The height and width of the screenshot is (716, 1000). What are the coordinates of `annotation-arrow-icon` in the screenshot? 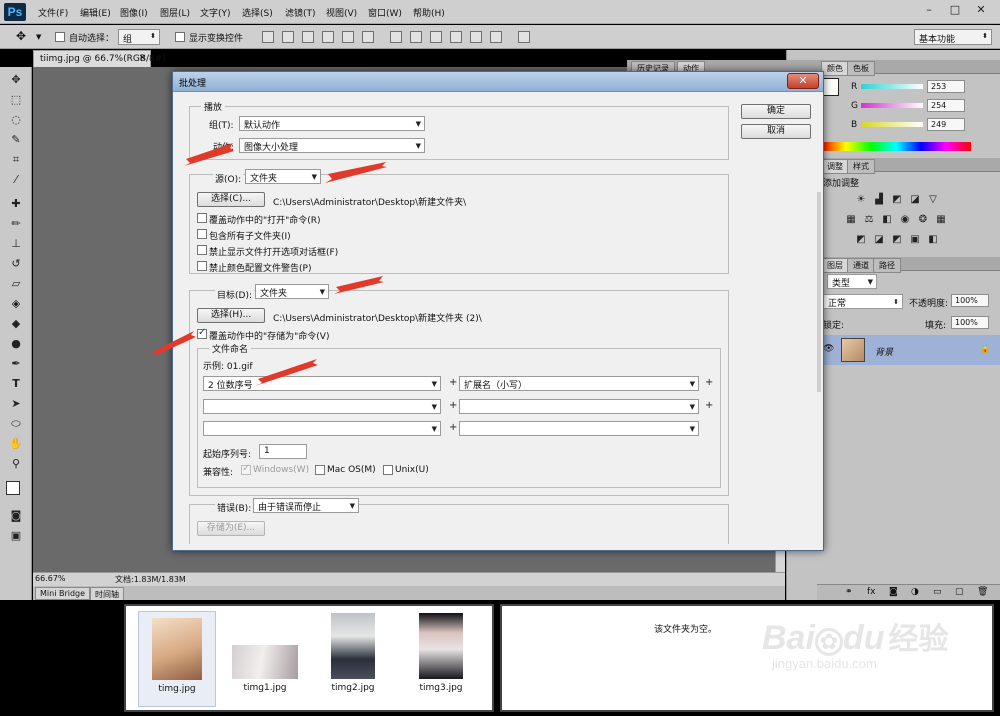 It's located at (268, 264).